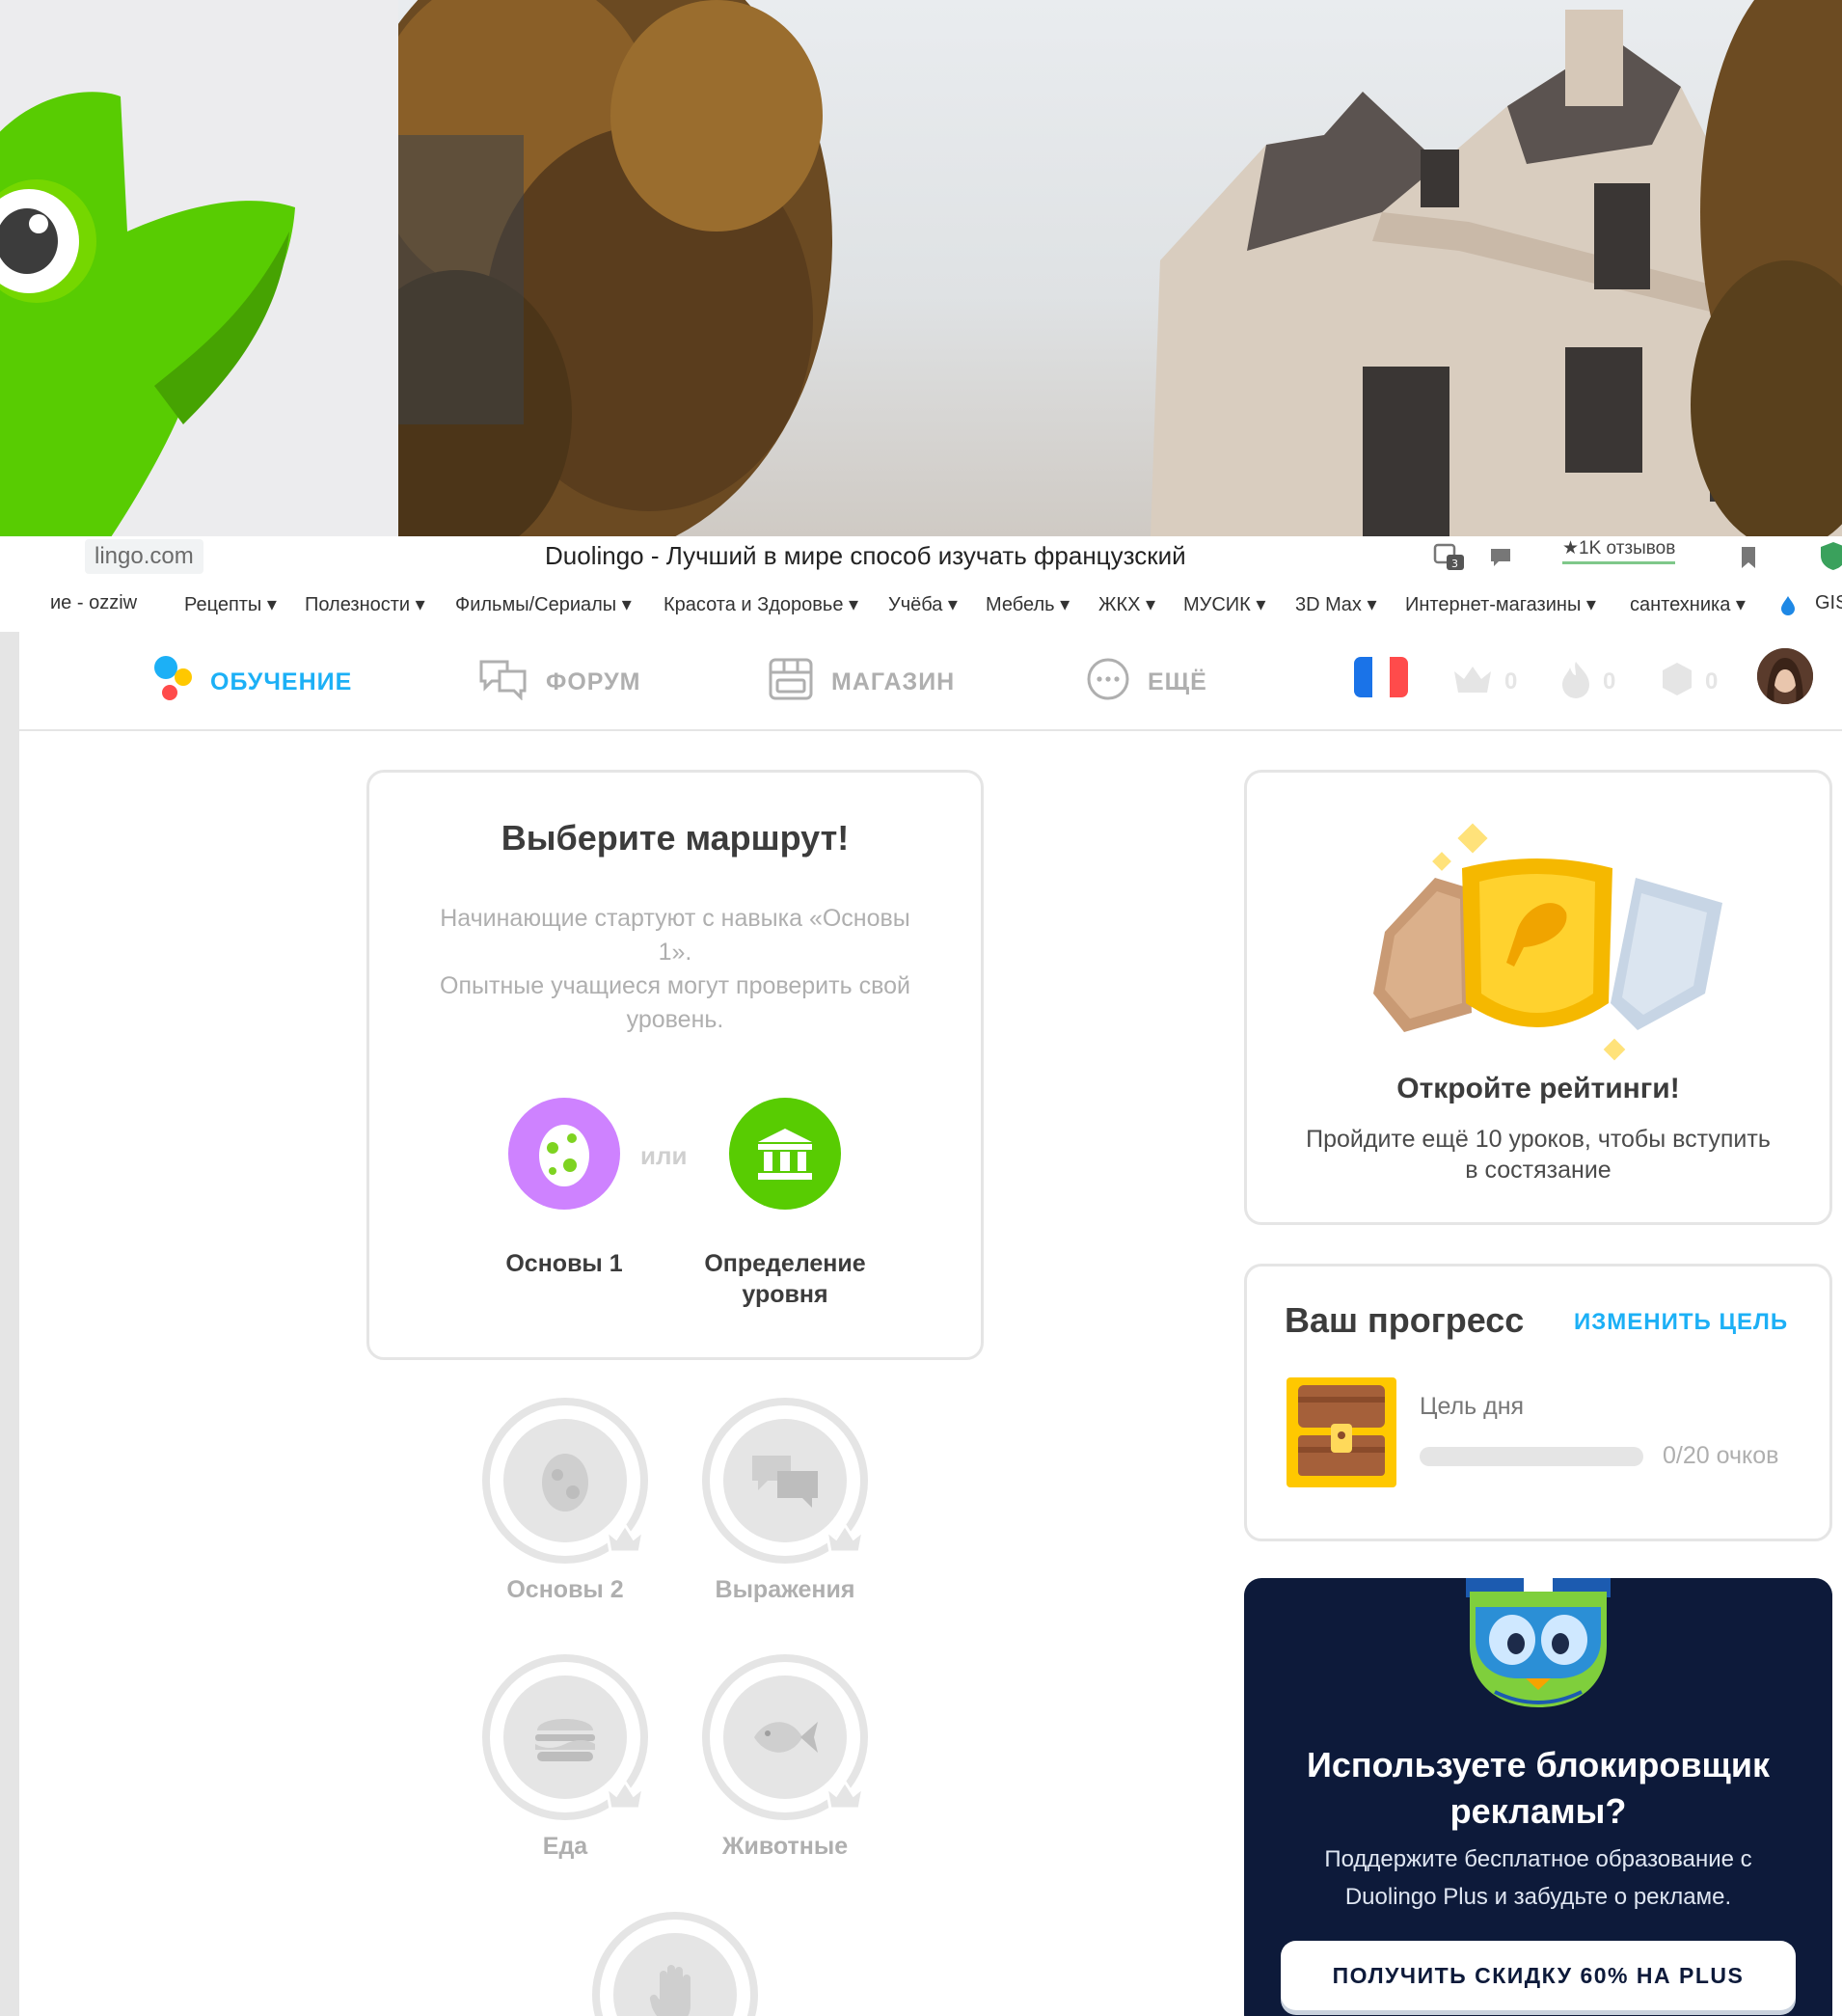  I want to click on skill-next-badge, so click(675, 1974).